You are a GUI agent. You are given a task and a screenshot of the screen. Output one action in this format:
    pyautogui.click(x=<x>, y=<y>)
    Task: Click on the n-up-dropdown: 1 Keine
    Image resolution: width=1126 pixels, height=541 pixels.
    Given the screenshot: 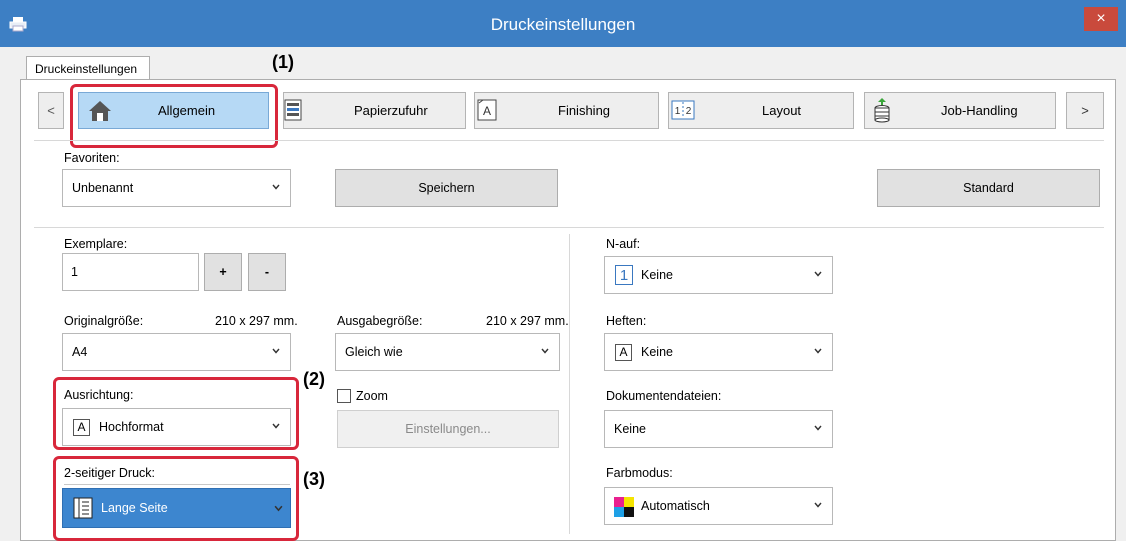 What is the action you would take?
    pyautogui.click(x=718, y=275)
    